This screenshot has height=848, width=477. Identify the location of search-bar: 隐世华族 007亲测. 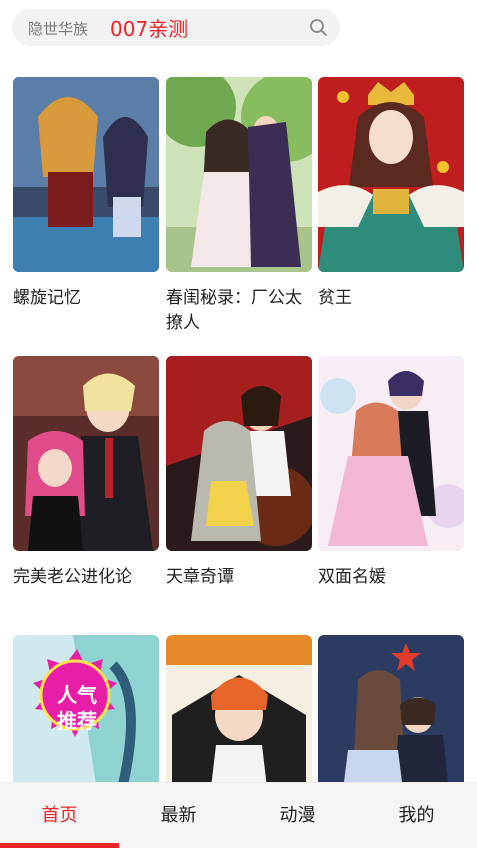
(176, 27).